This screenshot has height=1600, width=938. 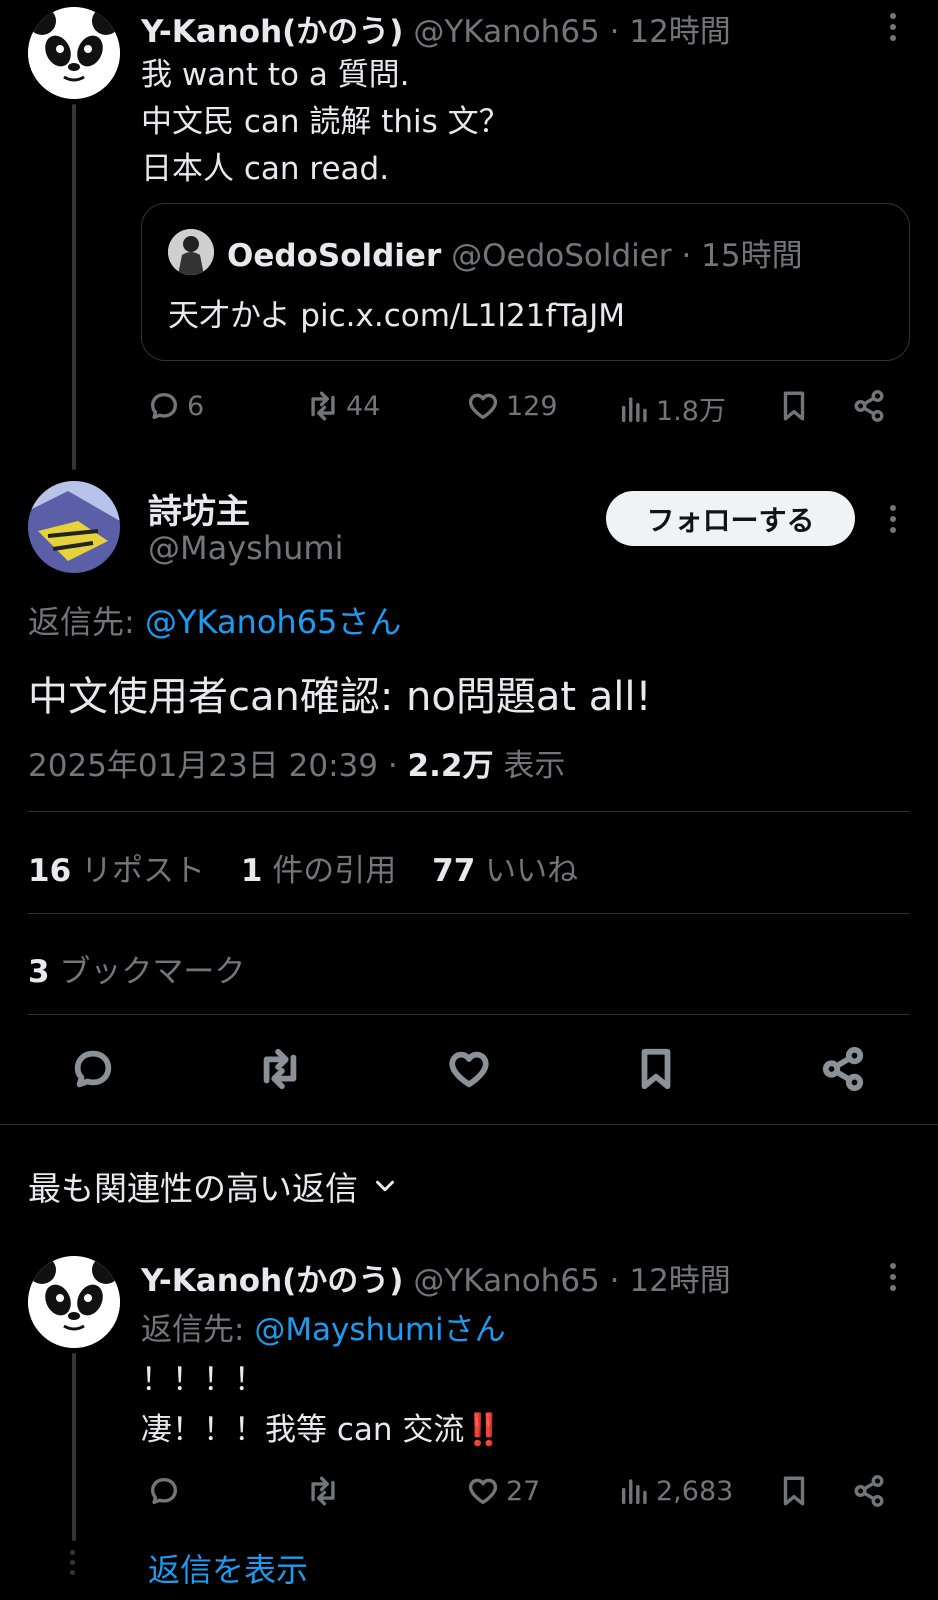 I want to click on likes-label: いいね, so click(x=527, y=871).